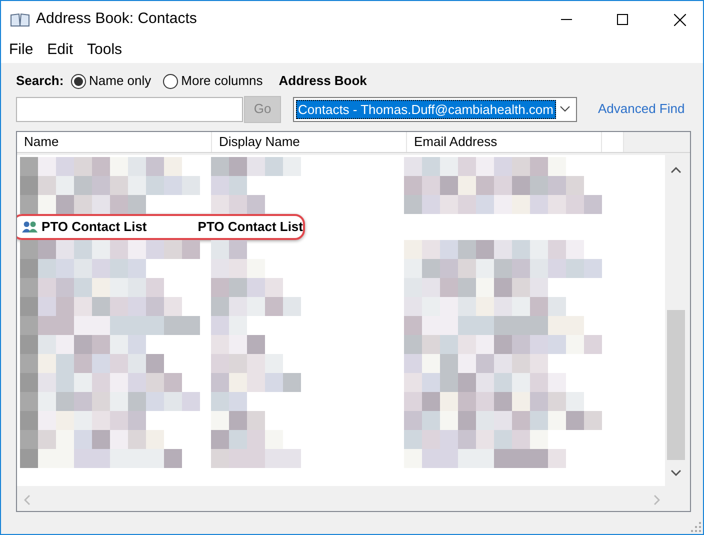  Describe the element at coordinates (680, 20) in the screenshot. I see `close-icon` at that location.